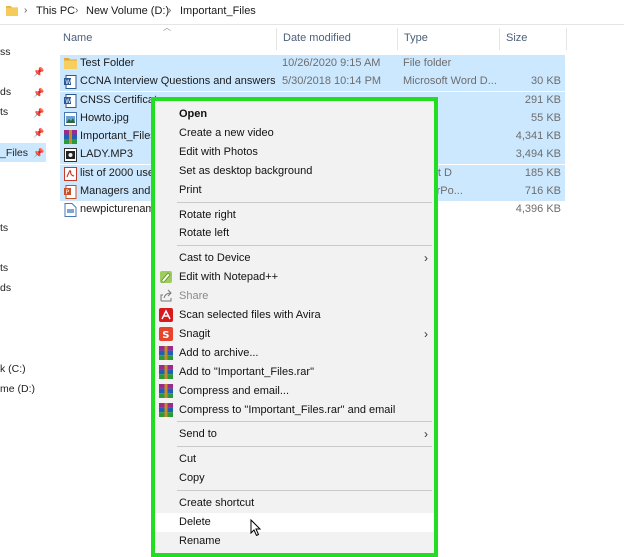  I want to click on menu-item-edit-with-notepad: Edit with Notepad++, so click(294, 277).